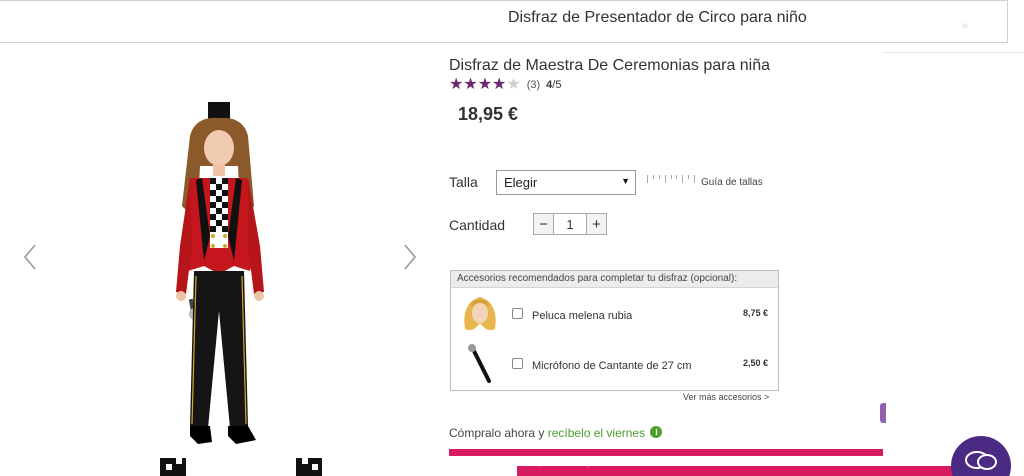  What do you see at coordinates (479, 363) in the screenshot?
I see `accessory-image-microphone` at bounding box center [479, 363].